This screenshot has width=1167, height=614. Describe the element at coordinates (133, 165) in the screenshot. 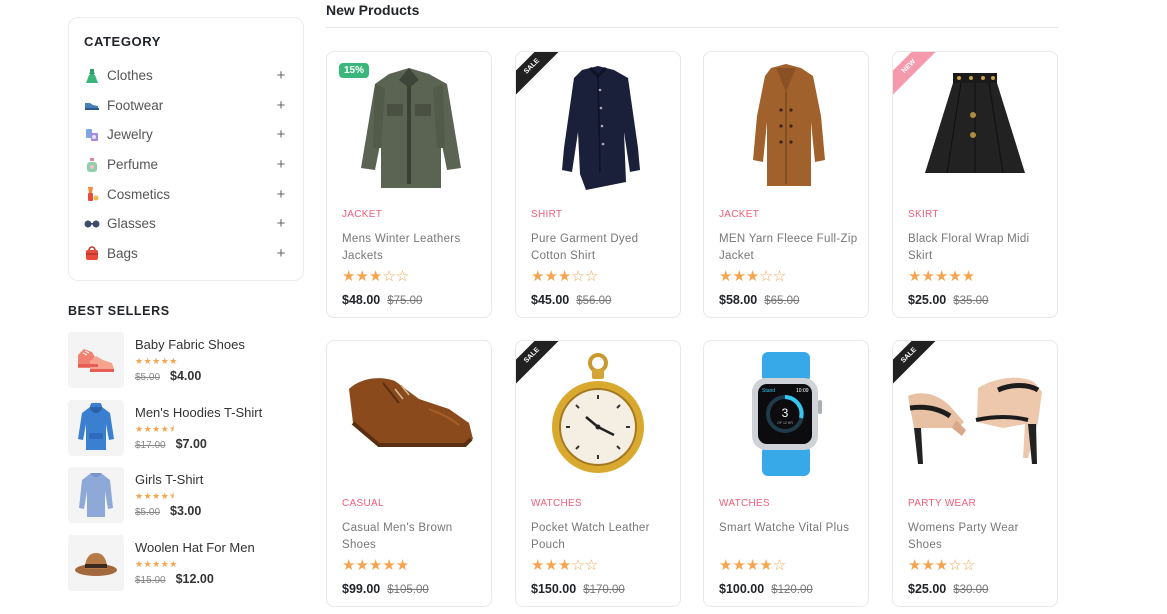

I see `category-label: Perfume` at that location.